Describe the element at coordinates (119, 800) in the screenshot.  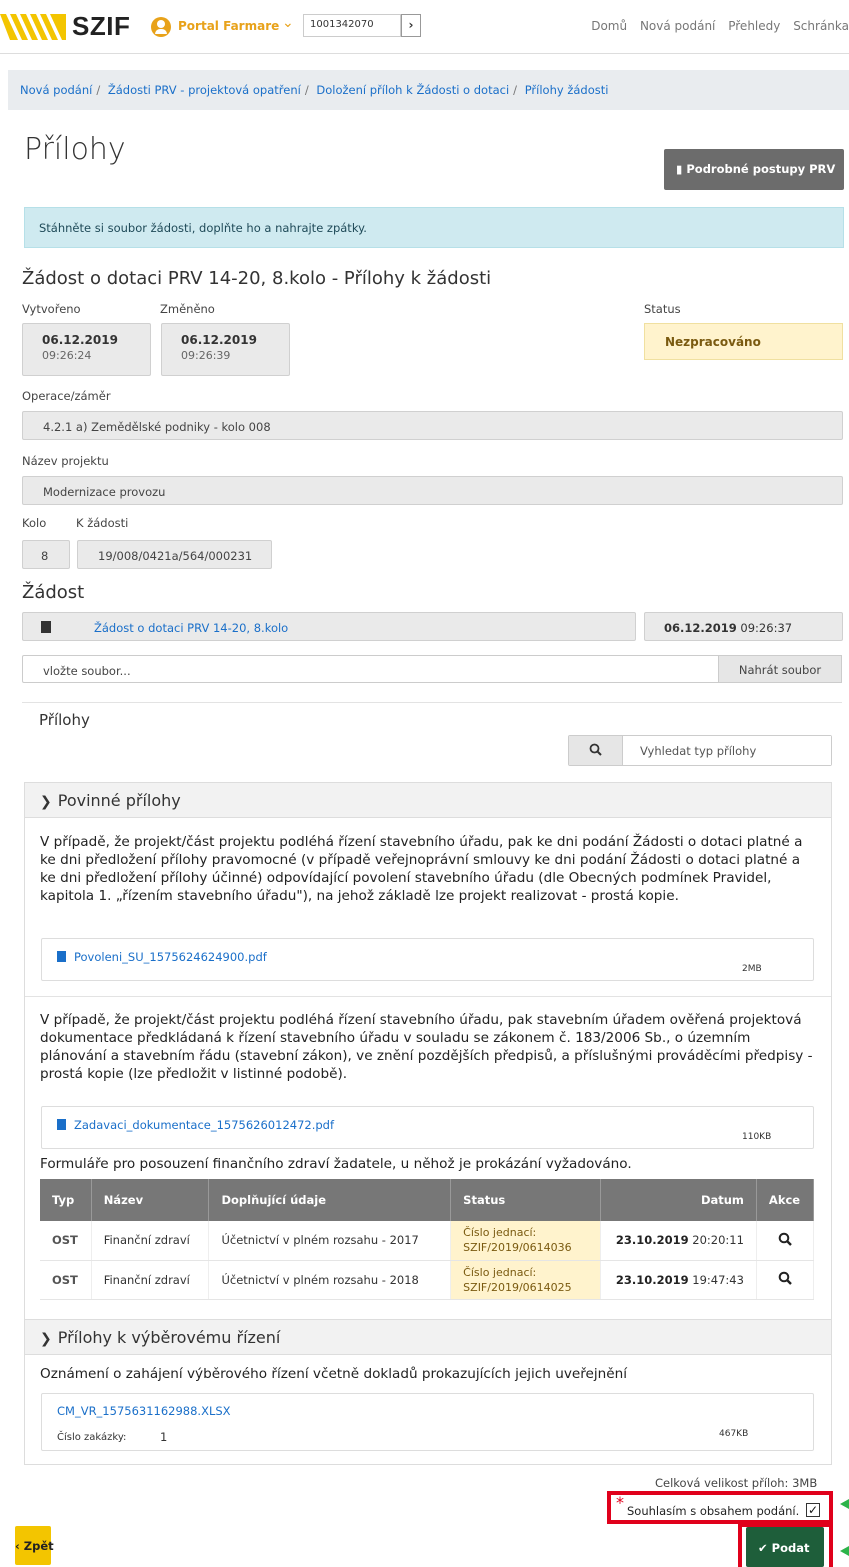
I see `mandatory-attachments-title: Povinné přílohy` at that location.